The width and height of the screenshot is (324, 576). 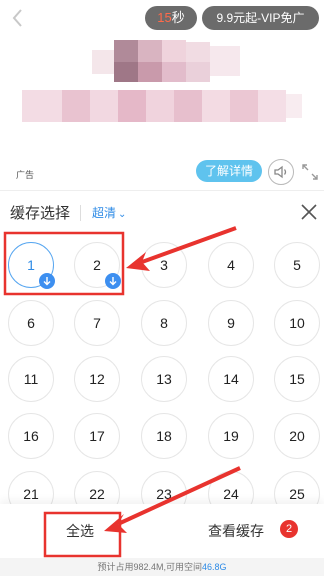 What do you see at coordinates (104, 213) in the screenshot?
I see `quality-label: 超清` at bounding box center [104, 213].